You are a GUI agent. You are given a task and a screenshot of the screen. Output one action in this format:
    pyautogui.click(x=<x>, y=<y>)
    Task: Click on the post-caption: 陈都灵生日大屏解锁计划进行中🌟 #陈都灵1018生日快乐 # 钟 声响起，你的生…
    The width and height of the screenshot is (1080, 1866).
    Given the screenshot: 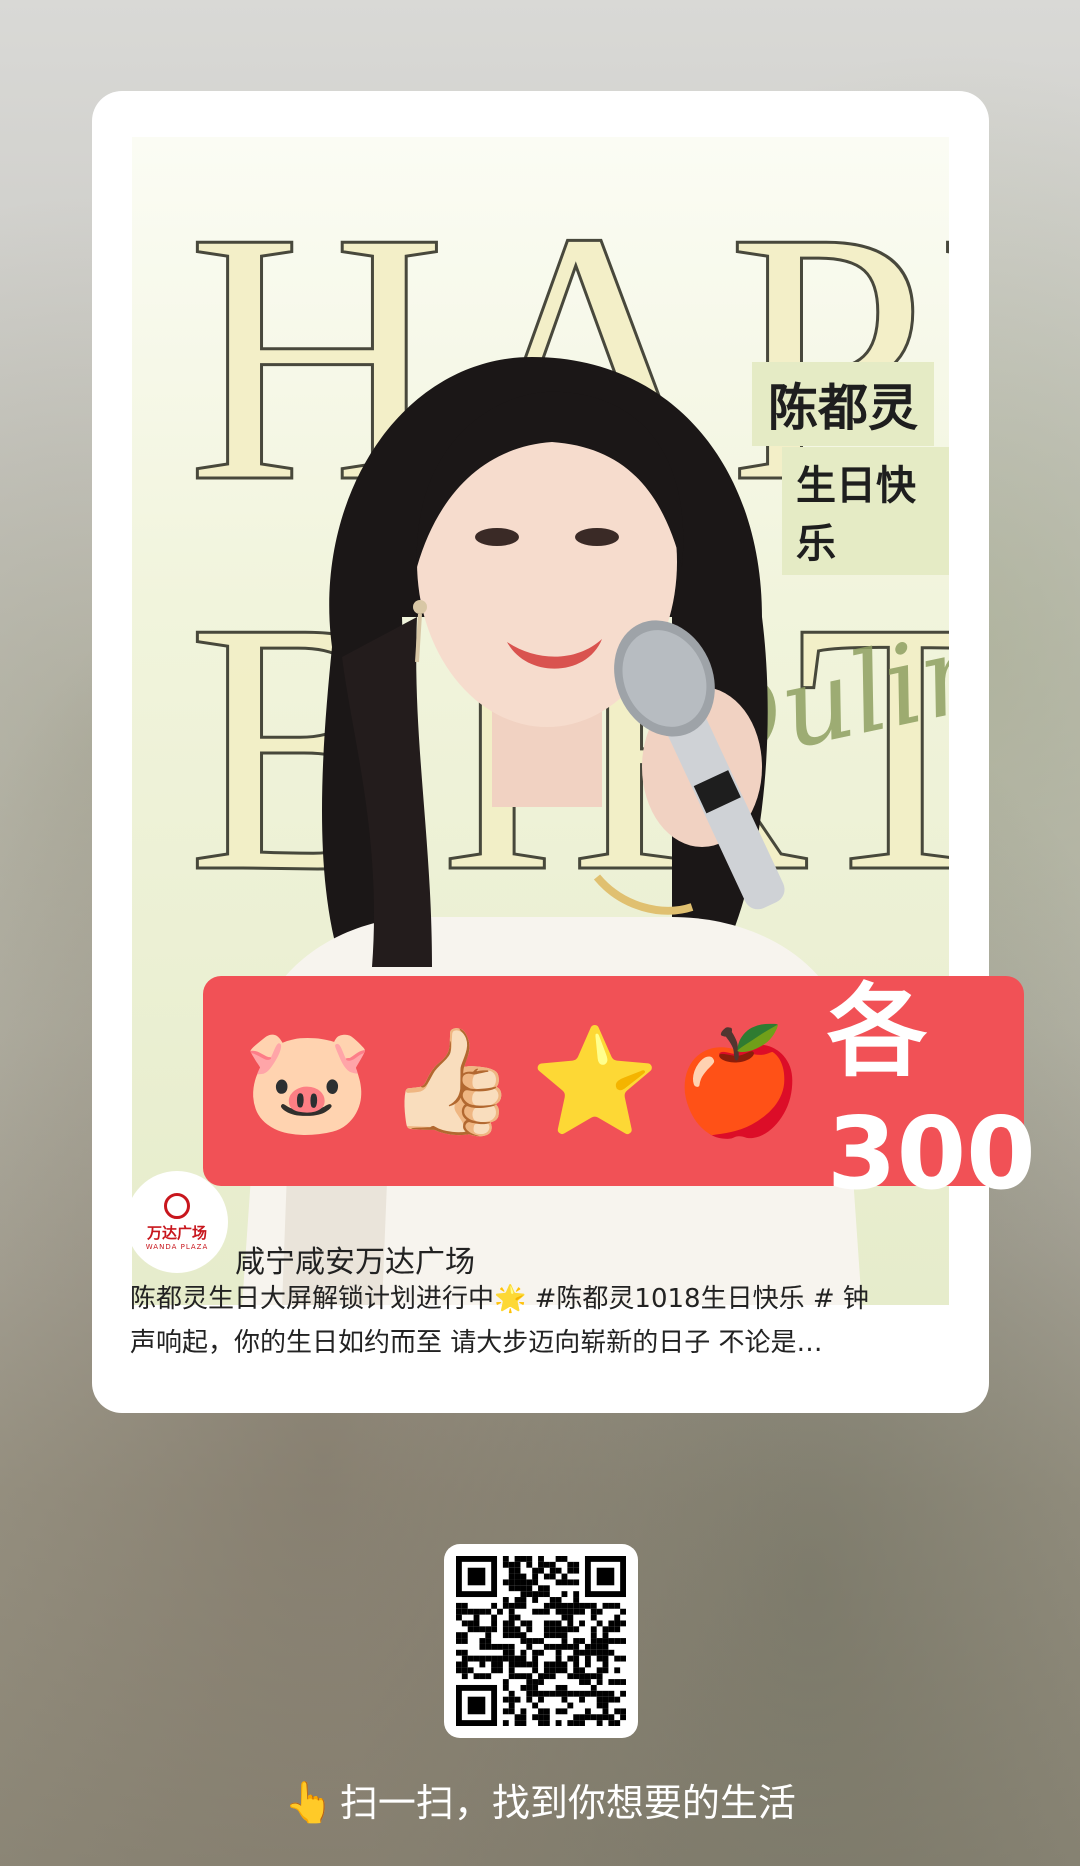 What is the action you would take?
    pyautogui.click(x=545, y=1321)
    